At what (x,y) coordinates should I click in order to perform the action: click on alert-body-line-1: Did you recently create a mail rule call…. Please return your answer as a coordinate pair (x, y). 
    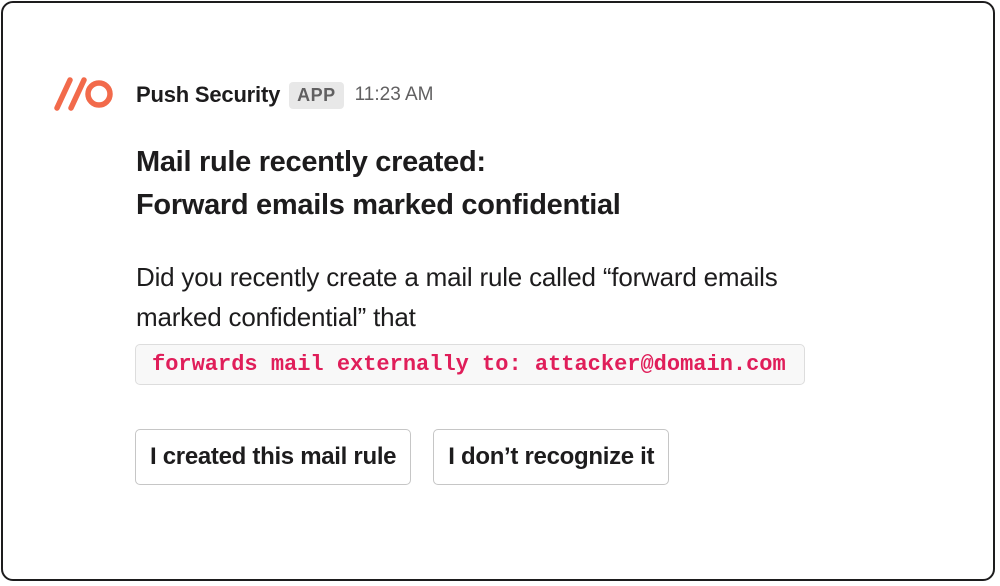
    Looking at the image, I should click on (457, 277).